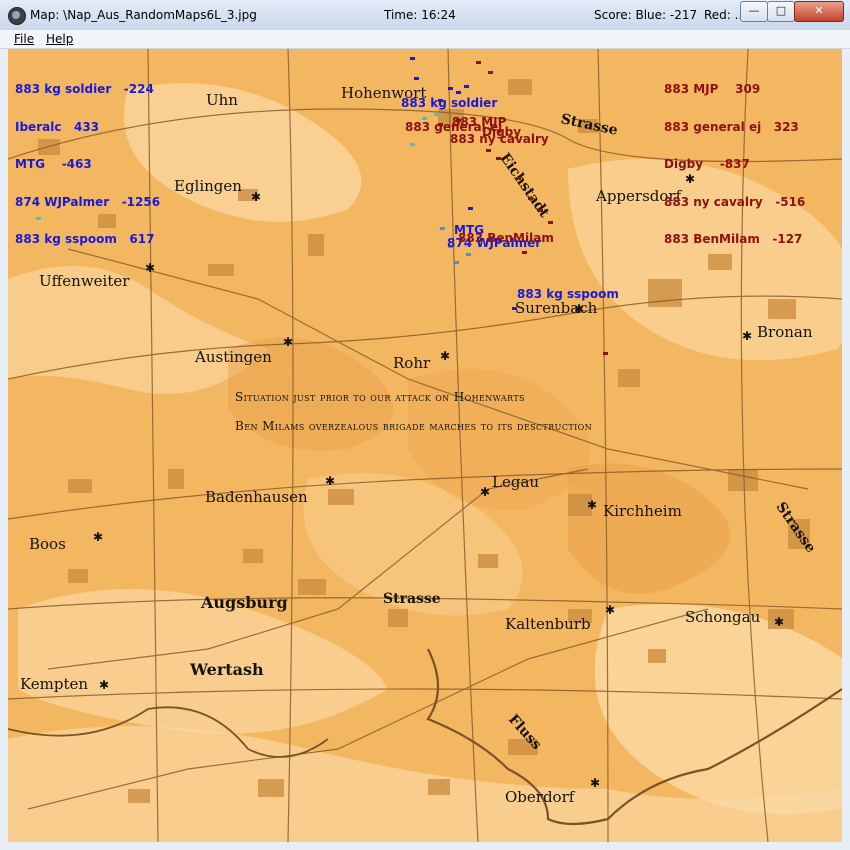  Describe the element at coordinates (143, 15) in the screenshot. I see `window-title: Map: \Nap_Aus_RandomMaps6L_3.jpg` at that location.